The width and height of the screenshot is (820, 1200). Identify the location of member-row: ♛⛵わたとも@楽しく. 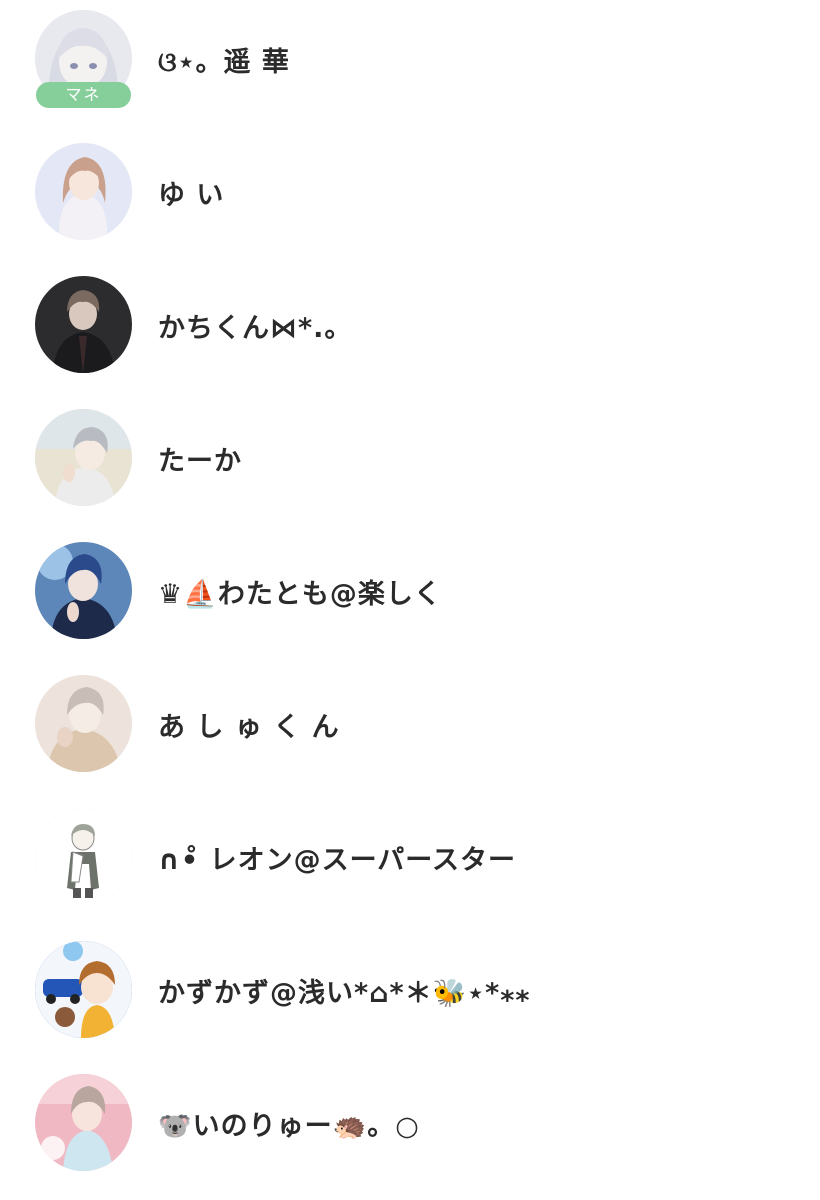
(410, 592).